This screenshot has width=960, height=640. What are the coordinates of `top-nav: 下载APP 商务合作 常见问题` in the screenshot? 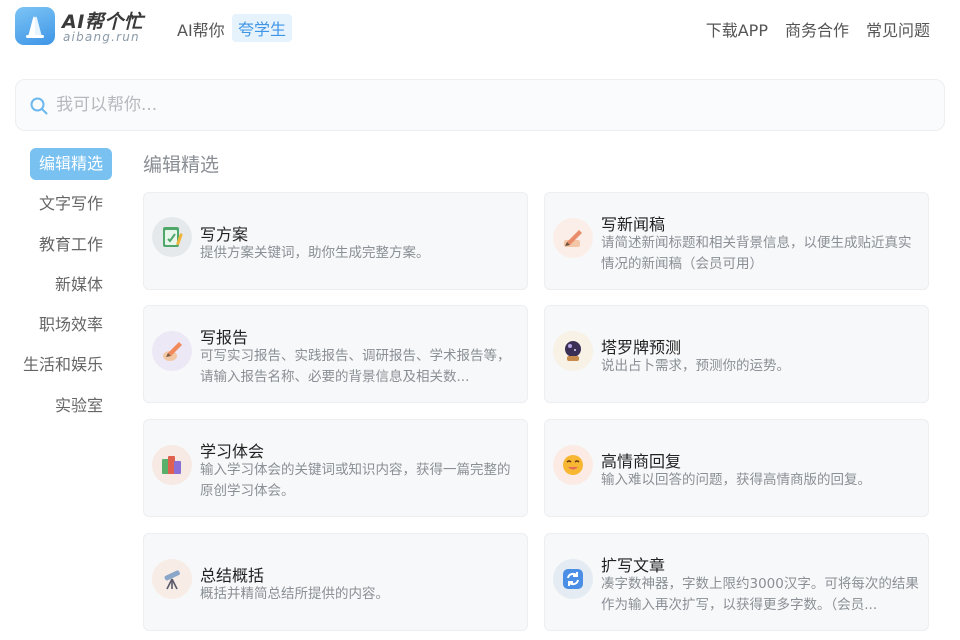 It's located at (818, 29).